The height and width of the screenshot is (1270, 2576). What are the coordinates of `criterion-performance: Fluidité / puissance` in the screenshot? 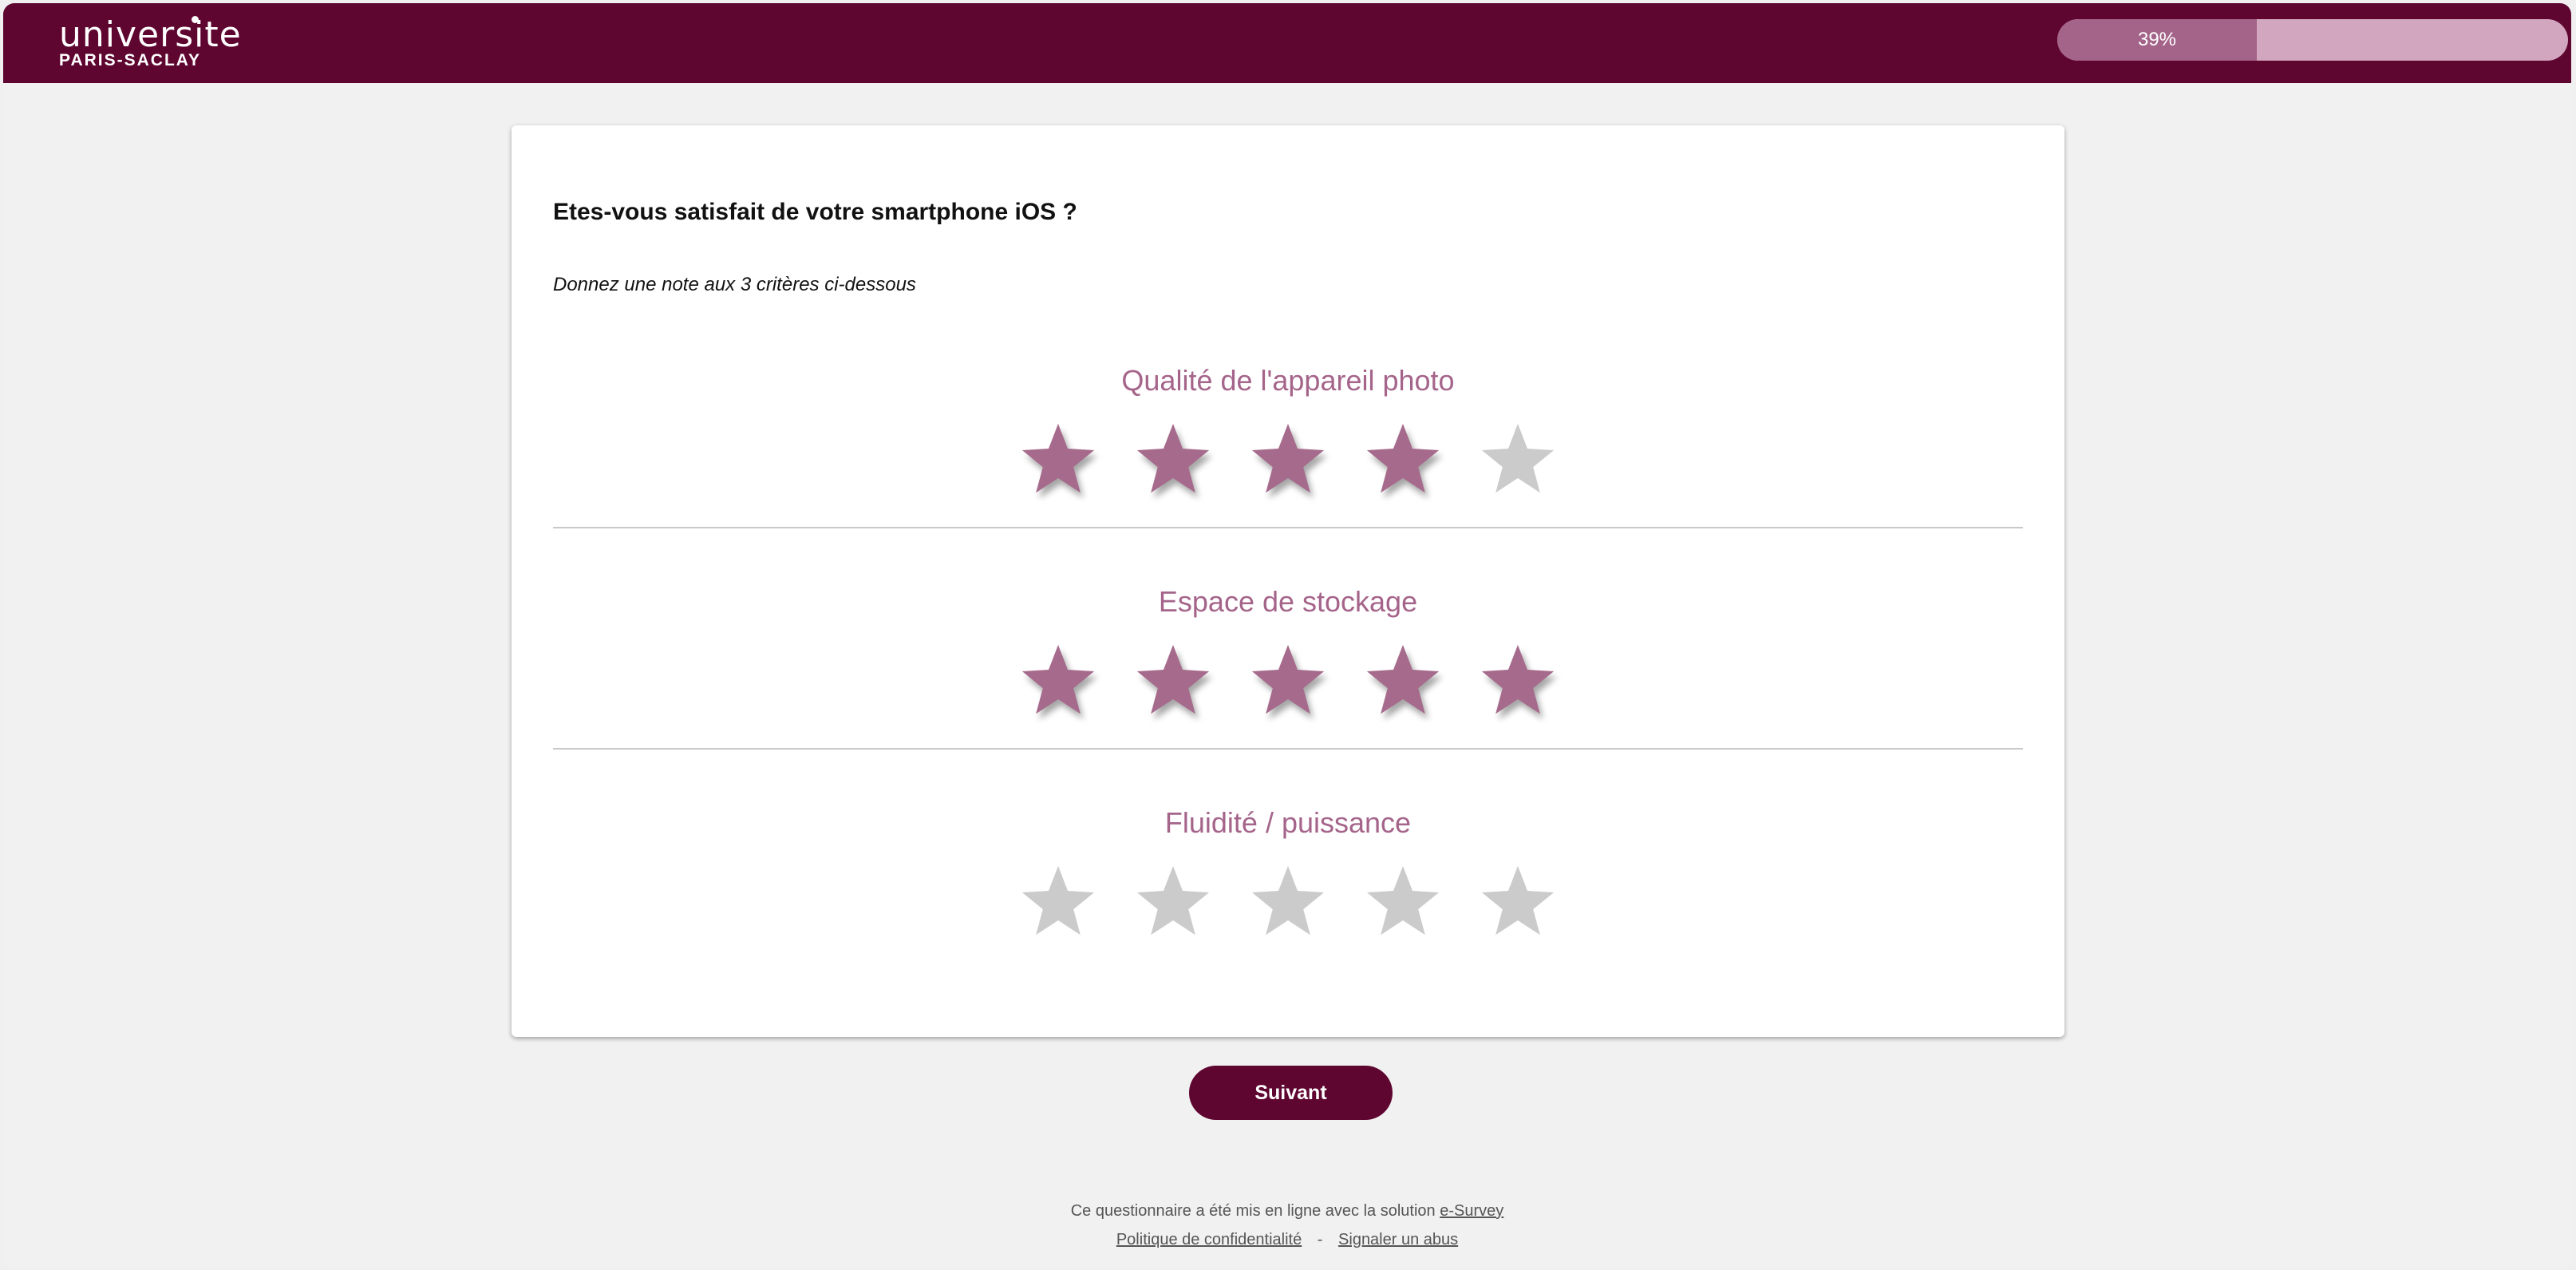 It's located at (1288, 916).